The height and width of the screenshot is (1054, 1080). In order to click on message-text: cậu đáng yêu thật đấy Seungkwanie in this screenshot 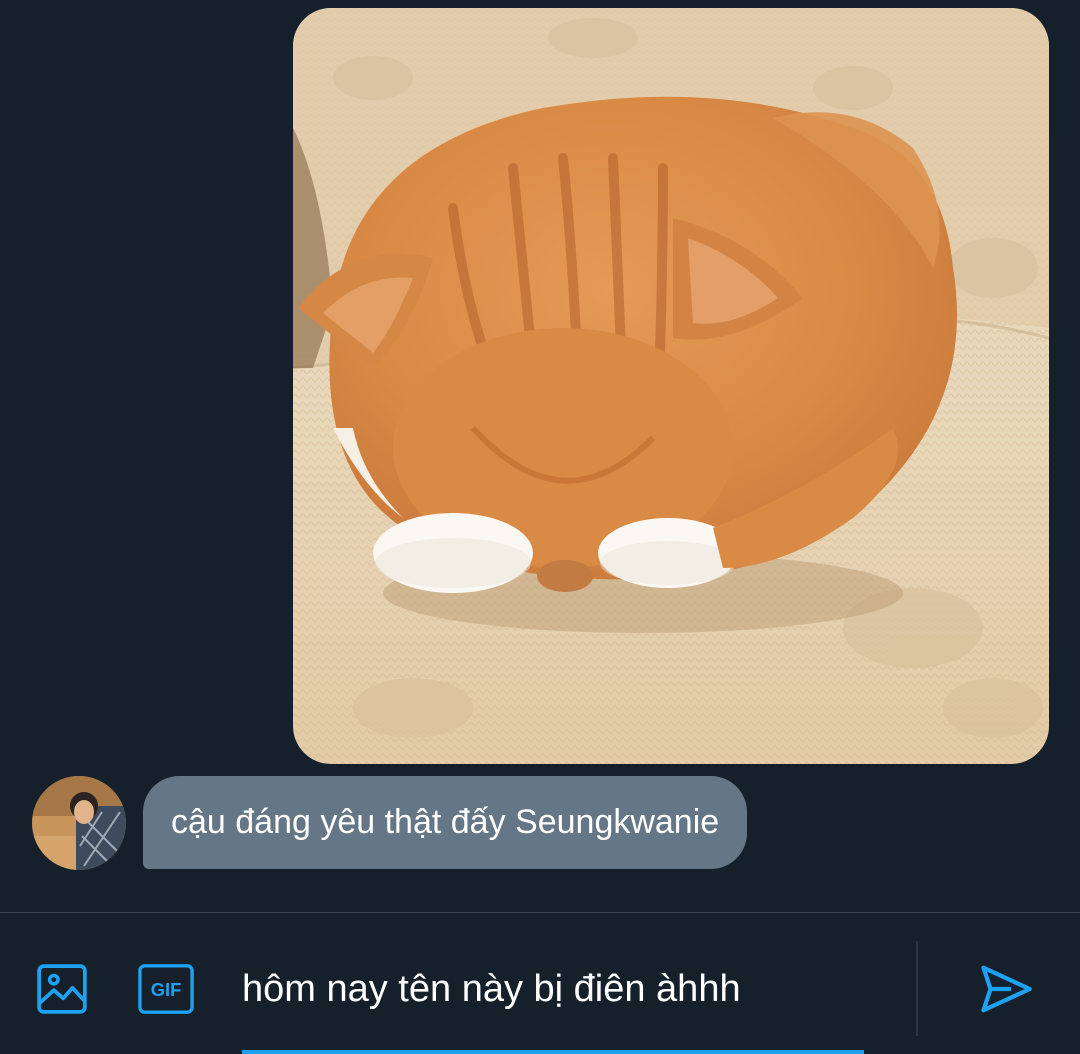, I will do `click(445, 822)`.